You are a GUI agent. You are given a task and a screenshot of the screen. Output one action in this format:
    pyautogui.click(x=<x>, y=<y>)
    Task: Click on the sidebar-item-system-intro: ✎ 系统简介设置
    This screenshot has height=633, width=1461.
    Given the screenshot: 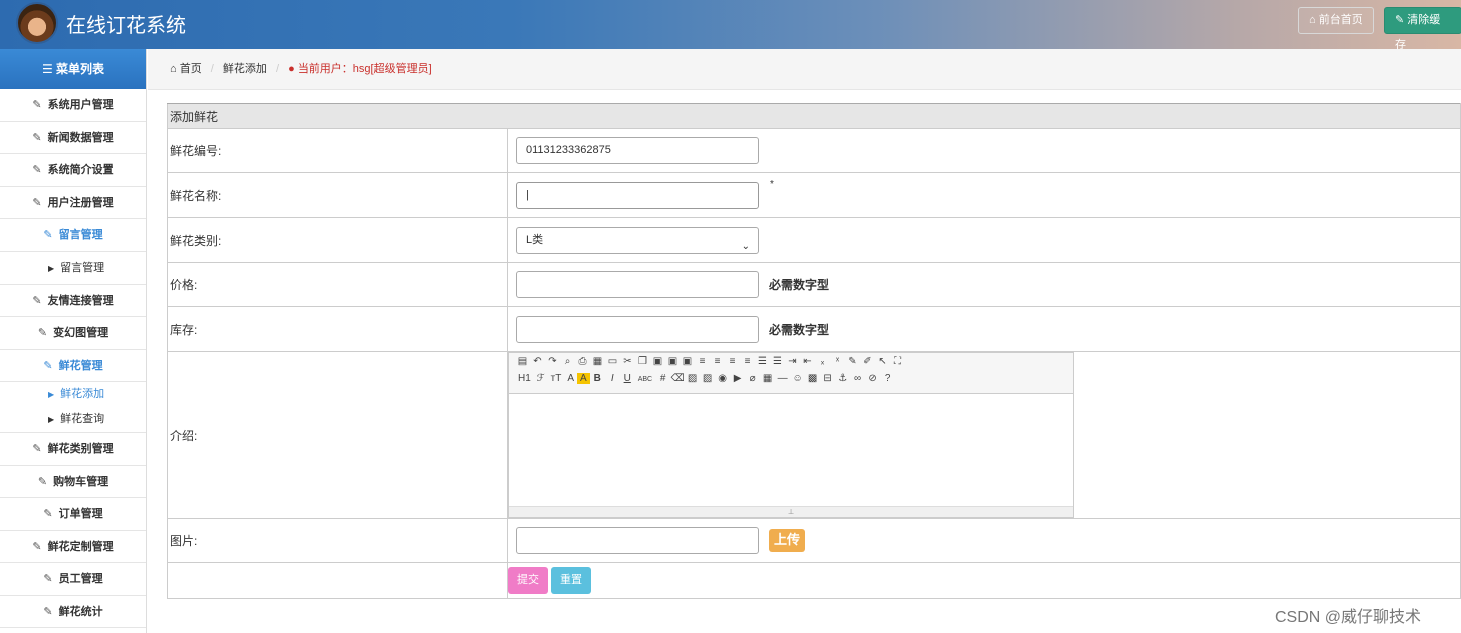 What is the action you would take?
    pyautogui.click(x=73, y=170)
    